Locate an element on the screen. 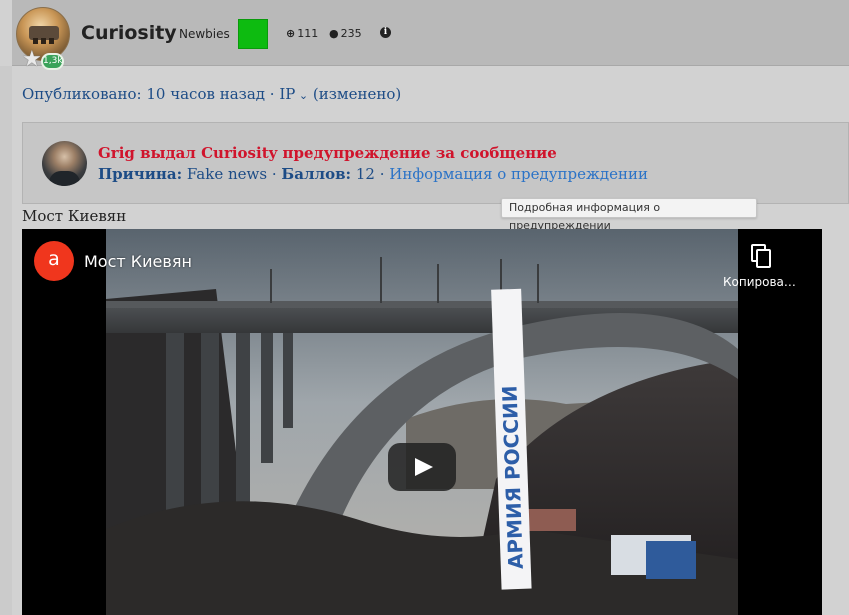 The image size is (849, 615). channel-avatar: a is located at coordinates (54, 261).